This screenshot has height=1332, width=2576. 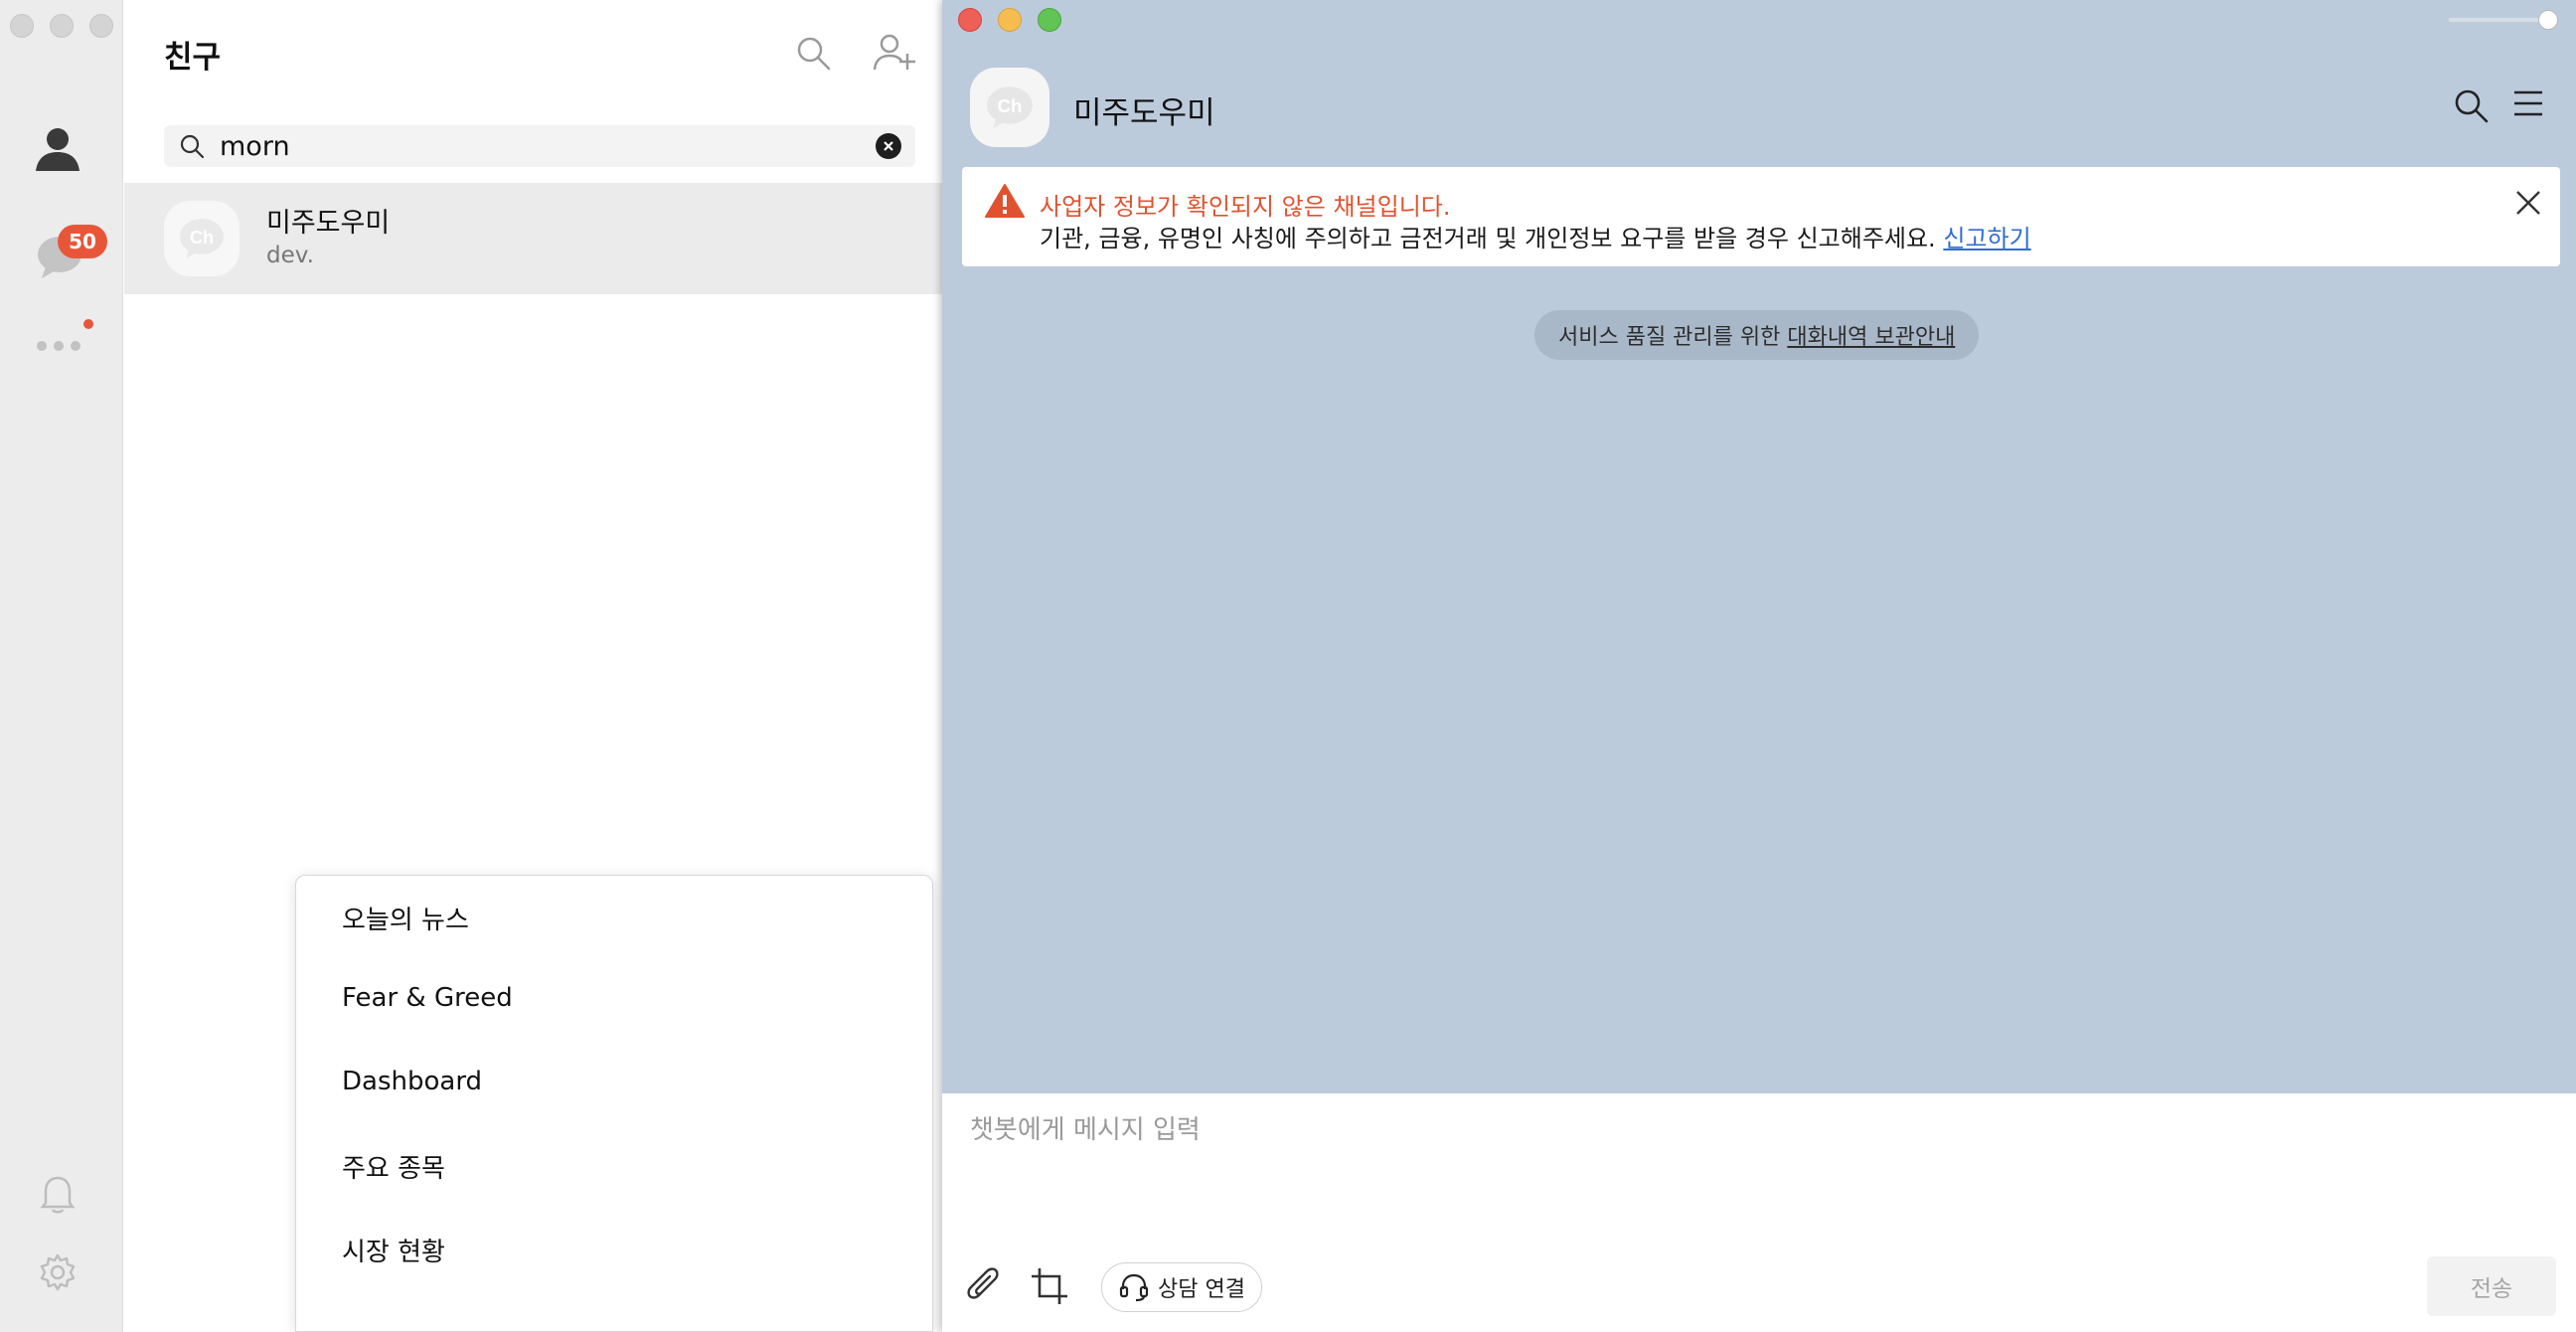 What do you see at coordinates (1201, 1290) in the screenshot?
I see `consult-label: 상담 연결` at bounding box center [1201, 1290].